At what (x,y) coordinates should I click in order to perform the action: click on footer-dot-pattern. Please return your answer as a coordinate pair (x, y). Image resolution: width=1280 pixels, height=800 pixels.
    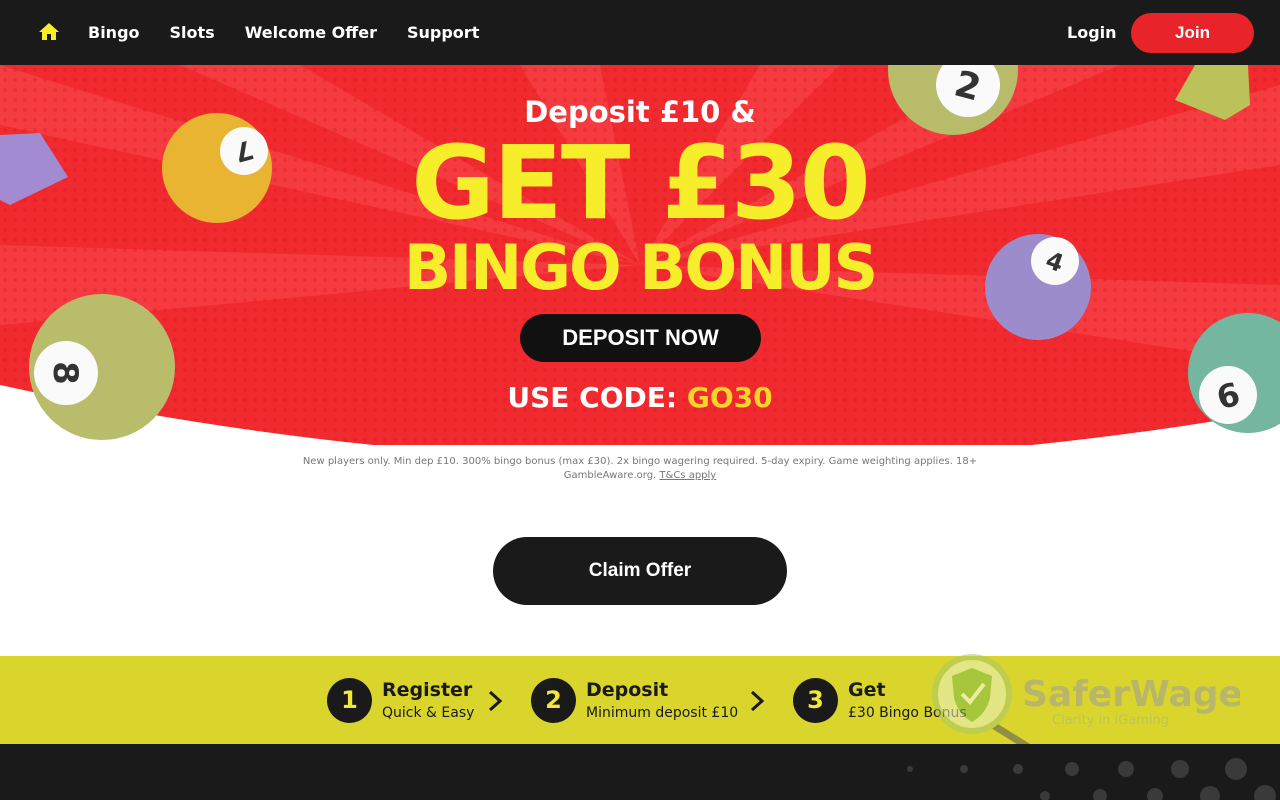
    Looking at the image, I should click on (1091, 779).